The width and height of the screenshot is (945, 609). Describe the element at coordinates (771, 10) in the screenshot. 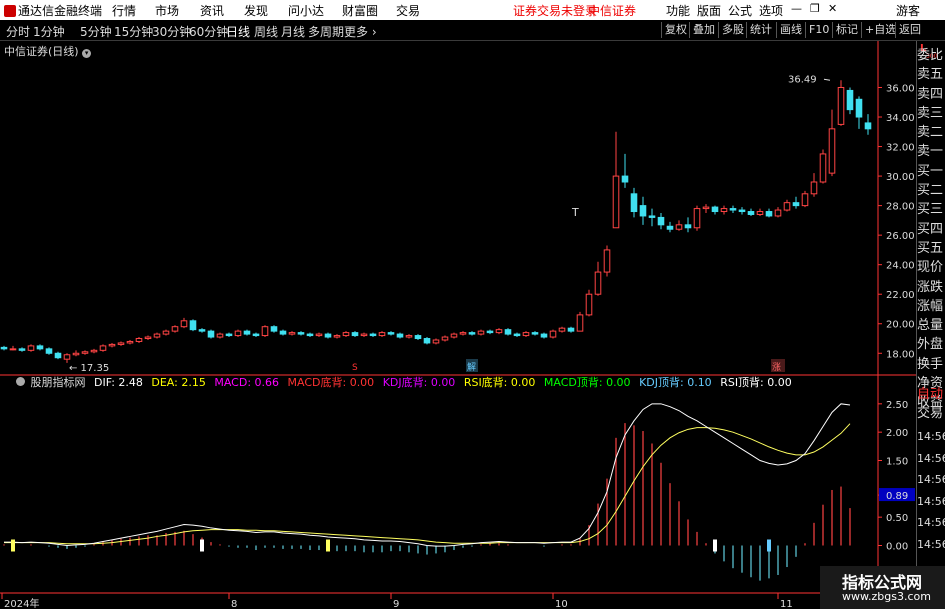

I see `menu-item-options: 选项` at that location.